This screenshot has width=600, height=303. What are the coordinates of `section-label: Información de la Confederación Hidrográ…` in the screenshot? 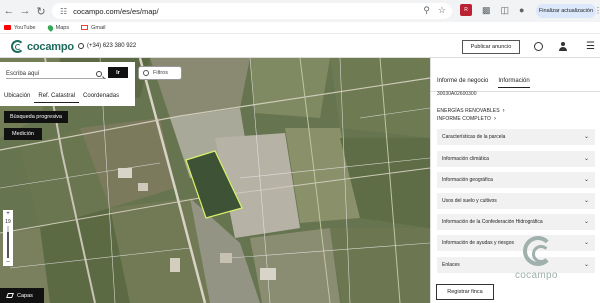 It's located at (492, 222).